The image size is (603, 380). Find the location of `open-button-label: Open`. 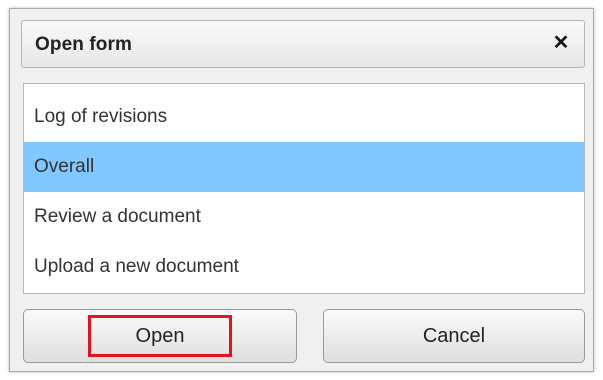

open-button-label: Open is located at coordinates (160, 336).